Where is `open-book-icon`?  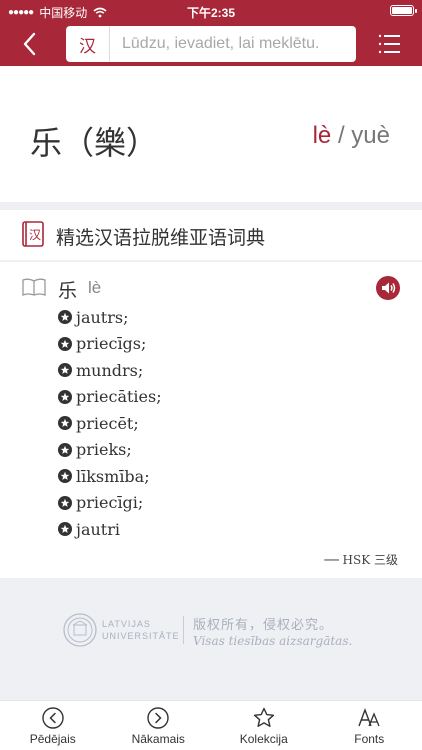 open-book-icon is located at coordinates (34, 287).